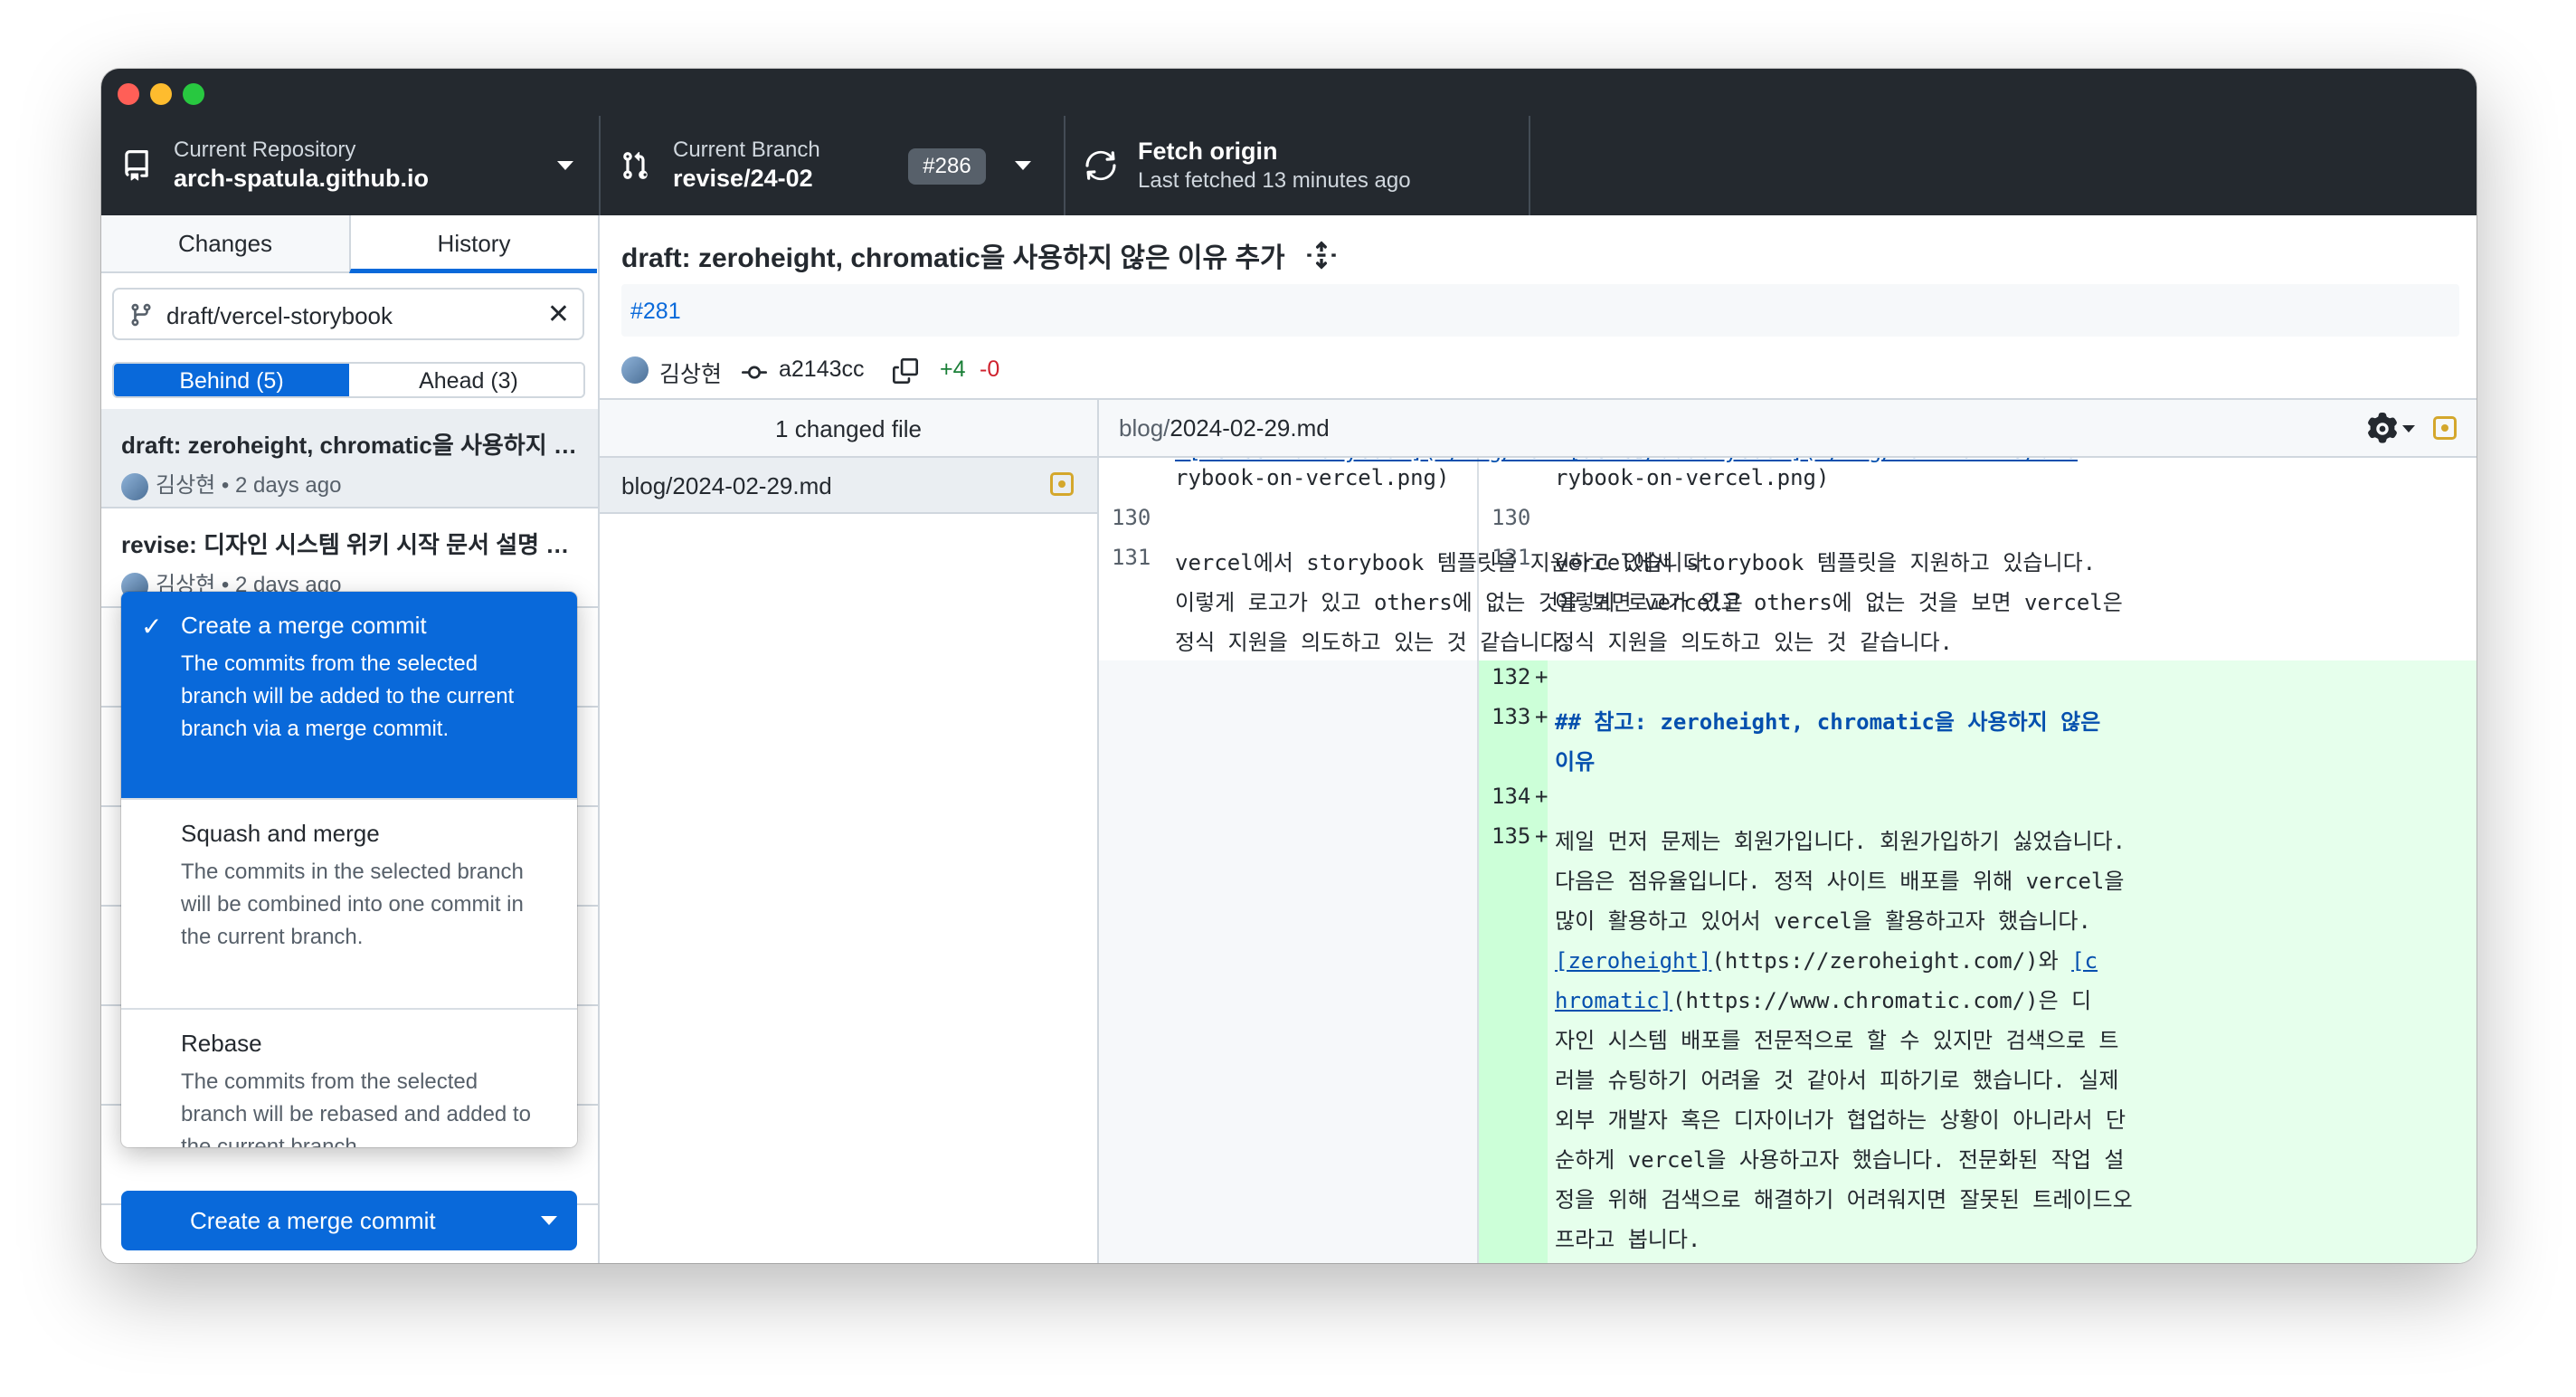 This screenshot has height=1397, width=2576. What do you see at coordinates (141, 315) in the screenshot?
I see `git-branch-icon` at bounding box center [141, 315].